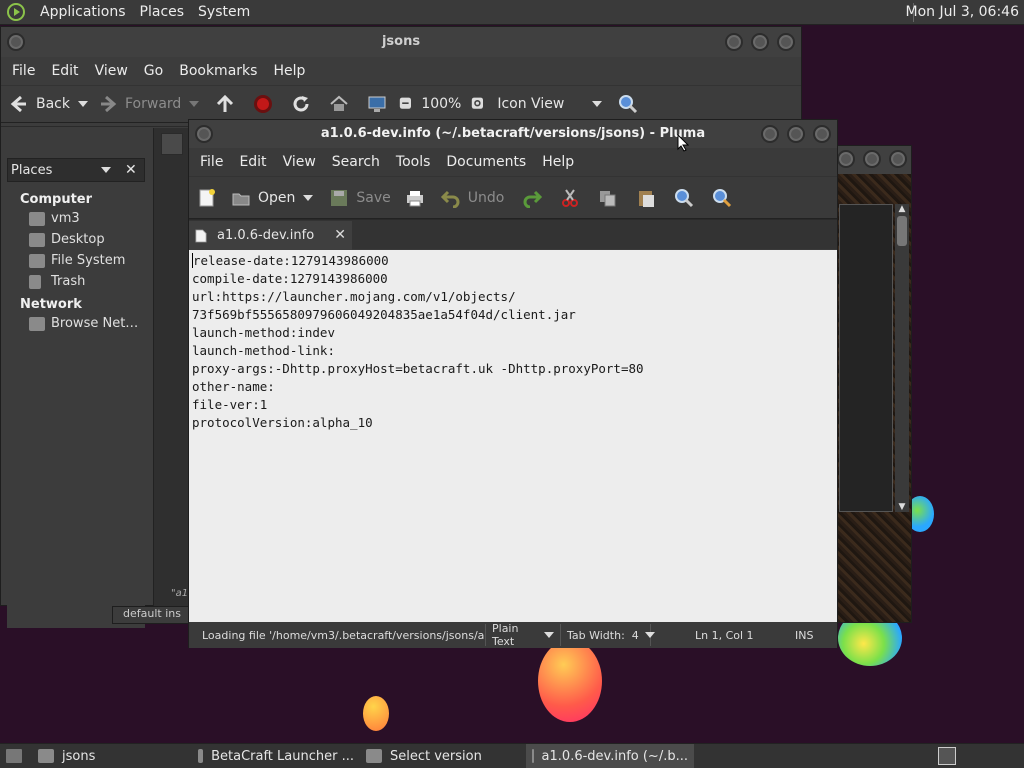 This screenshot has width=1024, height=768. Describe the element at coordinates (523, 635) in the screenshot. I see `language-select: Plain Text` at that location.